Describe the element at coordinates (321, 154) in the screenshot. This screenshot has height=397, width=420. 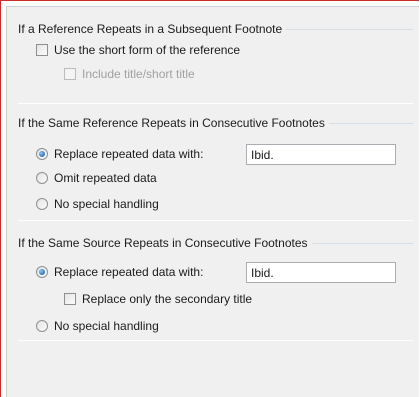
I see `replace-repeated-data-input` at that location.